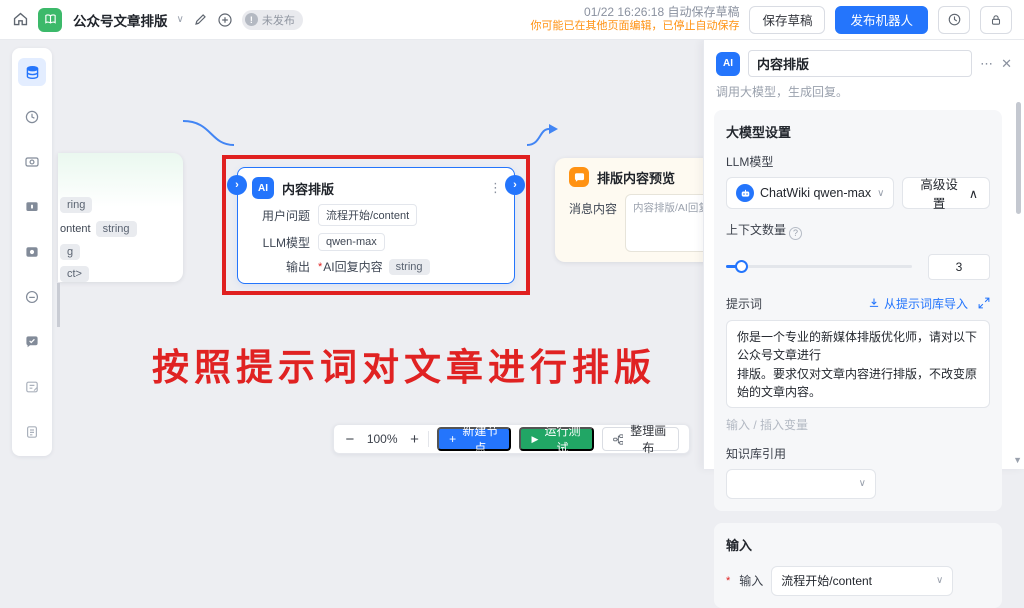 The image size is (1024, 608). What do you see at coordinates (782, 92) in the screenshot?
I see `node-description: 调用大模型，生成回复。` at bounding box center [782, 92].